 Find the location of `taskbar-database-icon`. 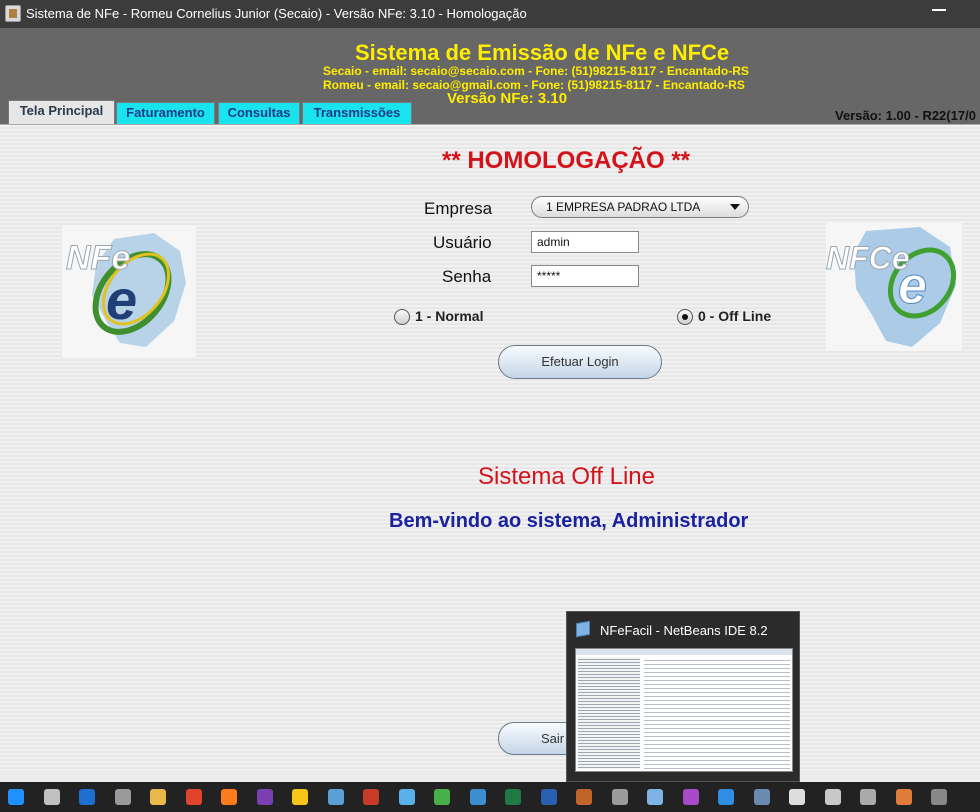

taskbar-database-icon is located at coordinates (761, 797).